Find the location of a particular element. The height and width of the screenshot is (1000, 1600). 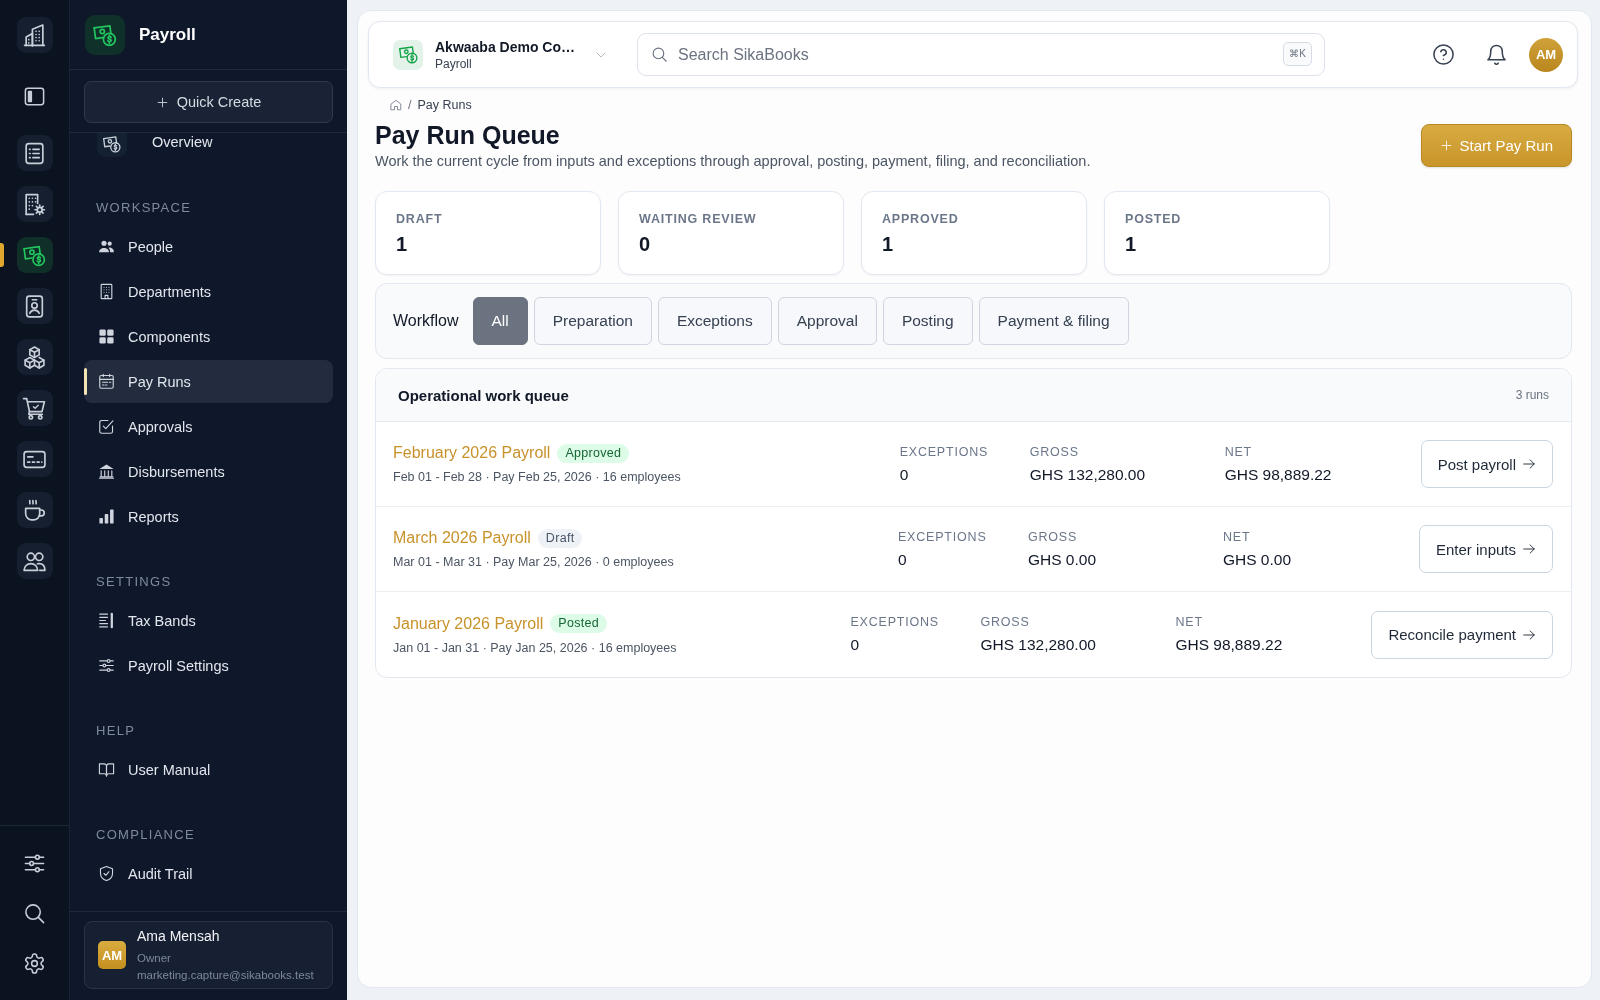

section-heading: HELP is located at coordinates (116, 731).